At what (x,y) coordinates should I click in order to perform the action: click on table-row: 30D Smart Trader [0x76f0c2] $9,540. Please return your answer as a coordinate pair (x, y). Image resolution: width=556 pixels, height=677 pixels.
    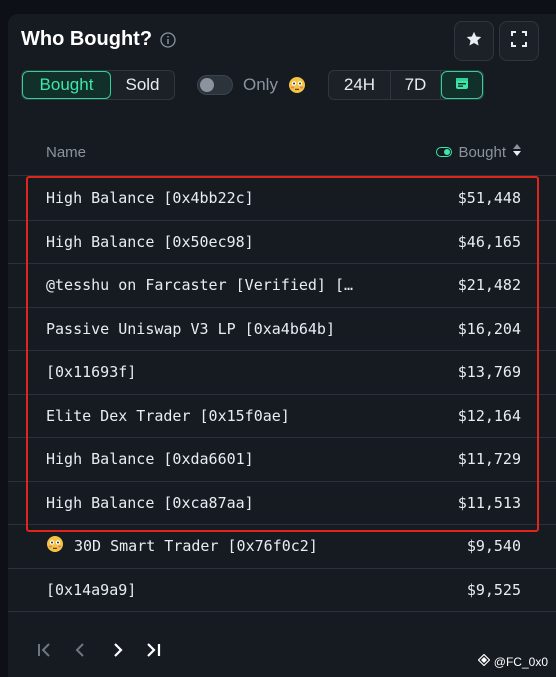
    Looking at the image, I should click on (282, 547).